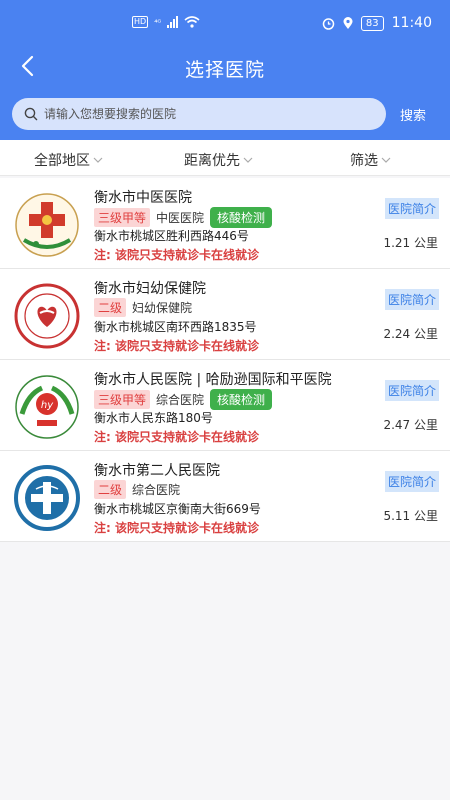 Image resolution: width=450 pixels, height=800 pixels. Describe the element at coordinates (372, 23) in the screenshot. I see `battery-icon: 83` at that location.